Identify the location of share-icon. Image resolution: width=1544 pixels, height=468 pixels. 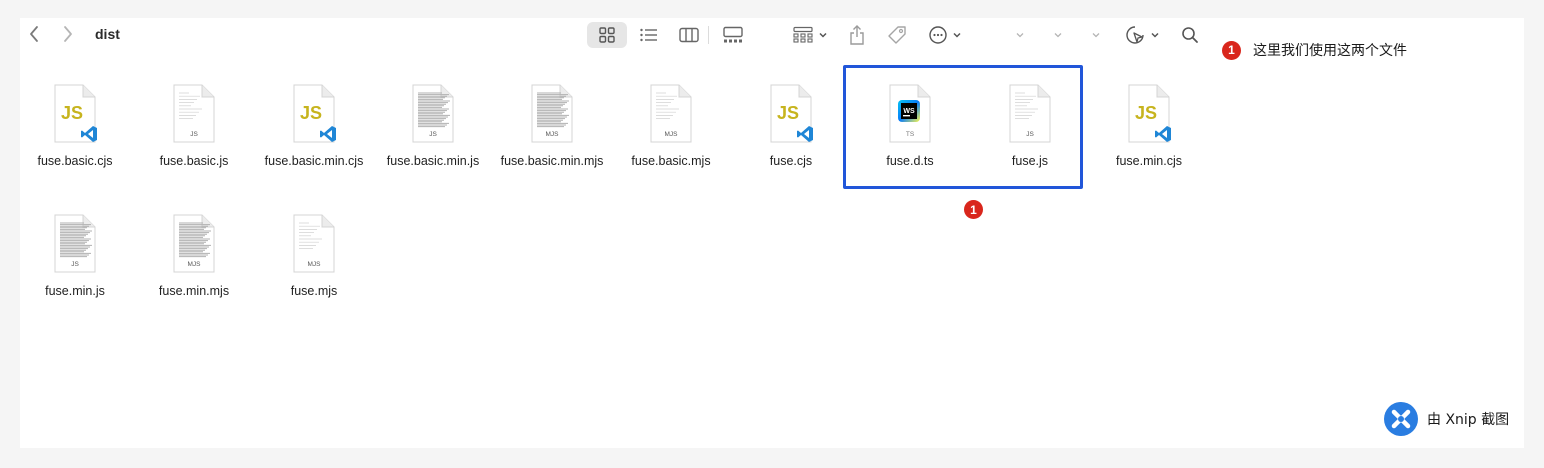
(857, 35).